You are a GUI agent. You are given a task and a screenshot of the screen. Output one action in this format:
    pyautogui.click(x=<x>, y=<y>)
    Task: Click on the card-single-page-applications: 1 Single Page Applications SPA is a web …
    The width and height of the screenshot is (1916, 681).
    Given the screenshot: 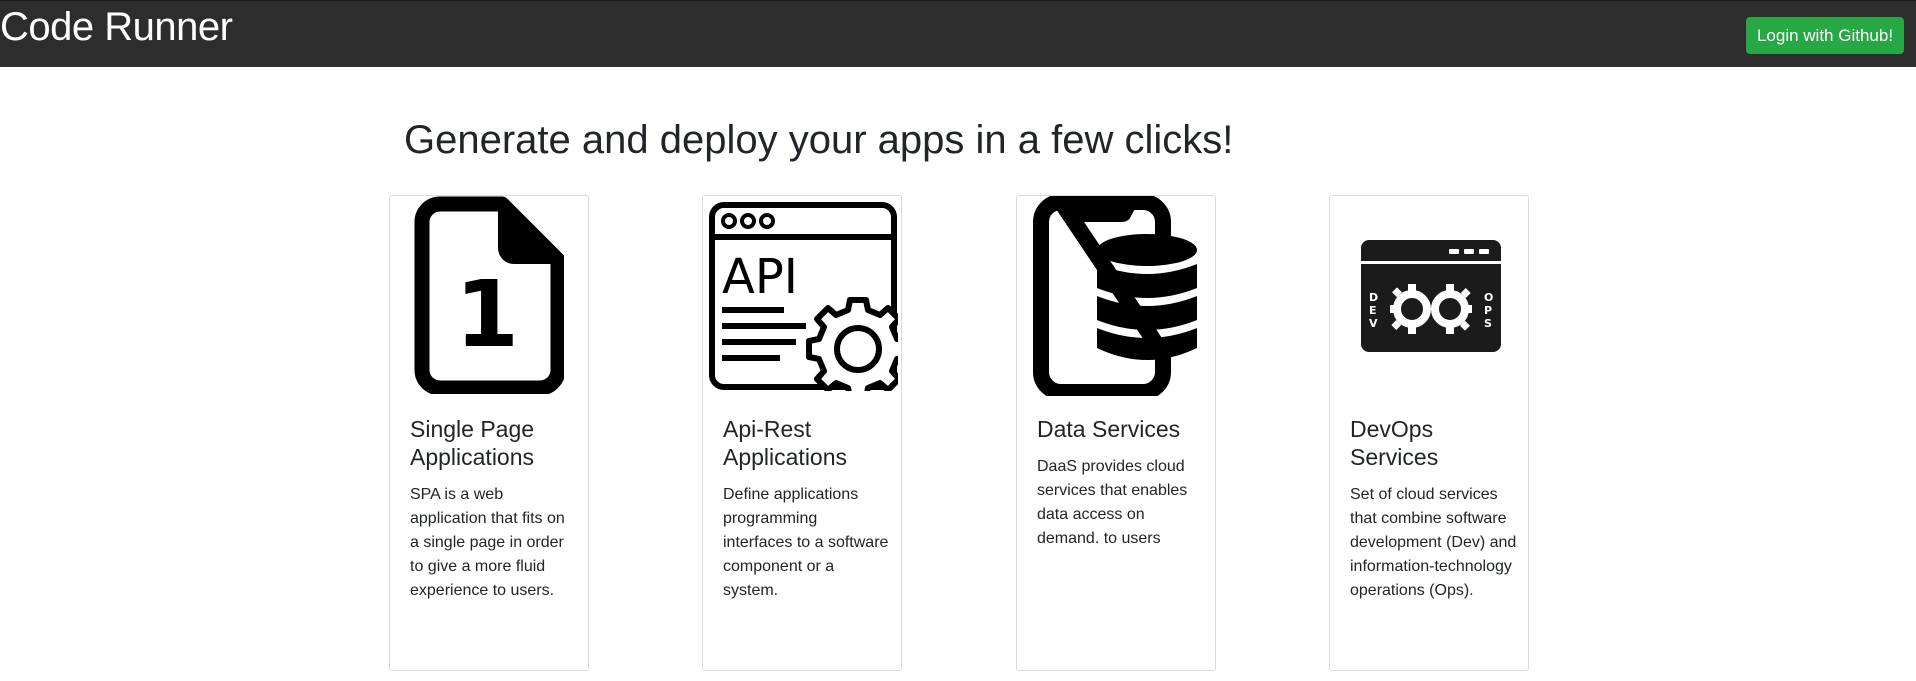 What is the action you would take?
    pyautogui.click(x=489, y=433)
    